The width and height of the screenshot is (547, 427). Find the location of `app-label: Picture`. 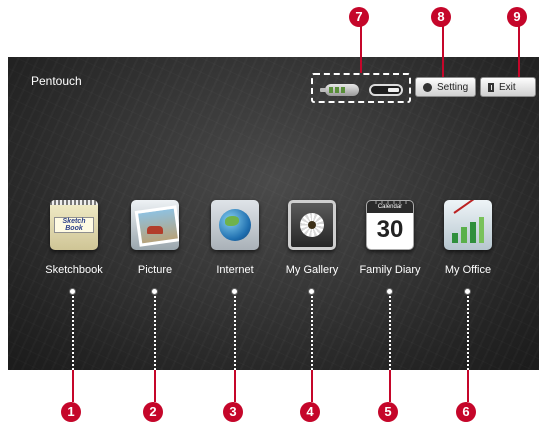

app-label: Picture is located at coordinates (155, 270).